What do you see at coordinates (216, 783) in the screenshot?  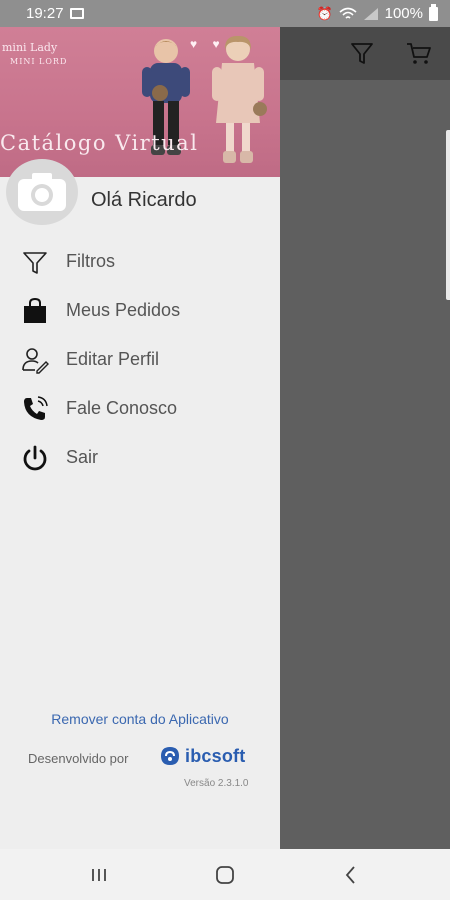 I see `app-version: Versão 2.3.1.0` at bounding box center [216, 783].